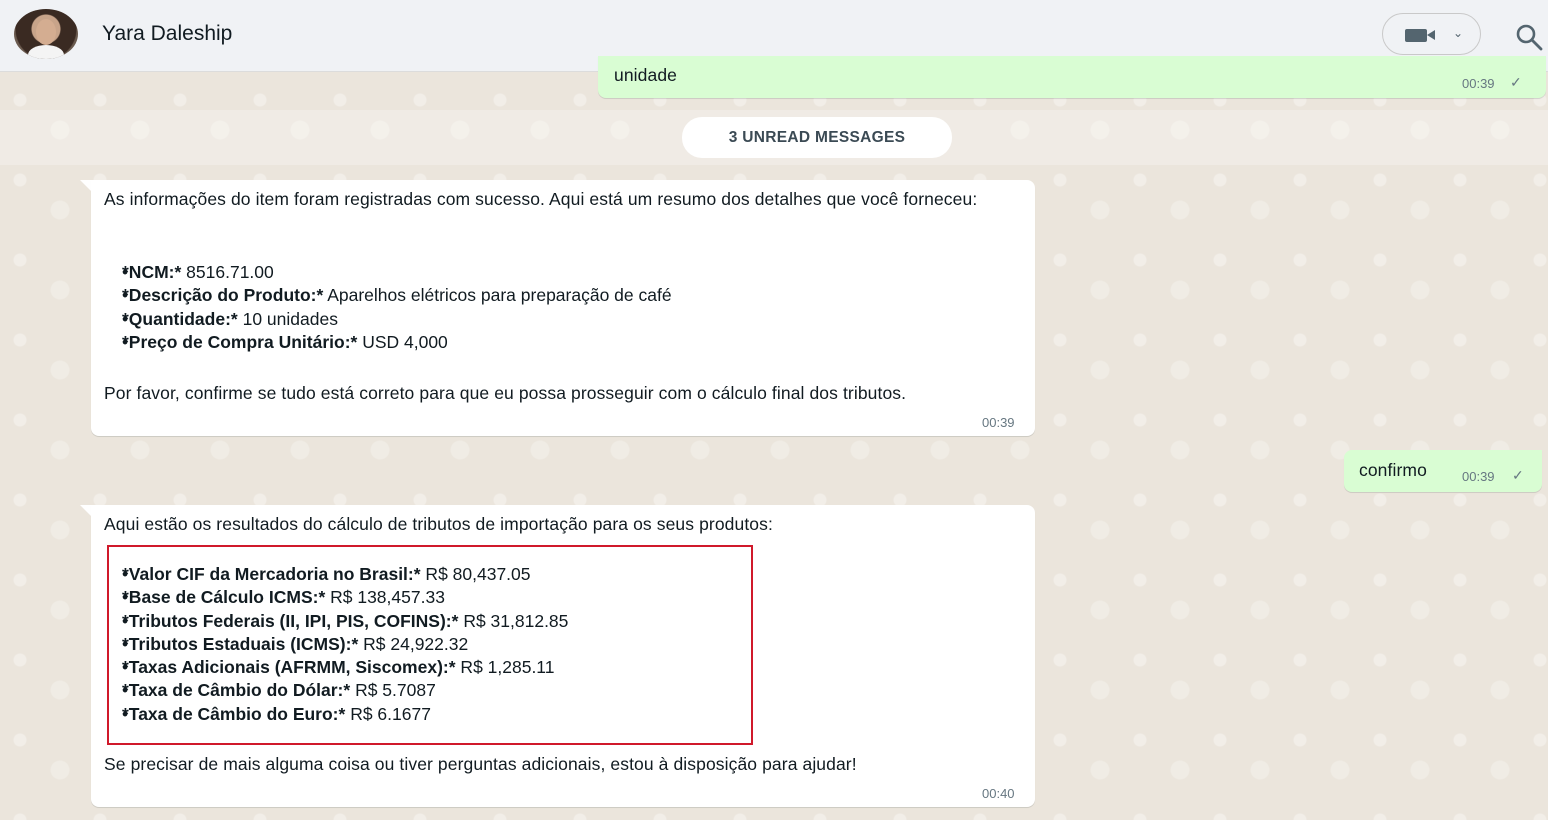 The height and width of the screenshot is (820, 1548). Describe the element at coordinates (1443, 471) in the screenshot. I see `outgoing-message-confirm: confirmo 00:39 ✓` at that location.